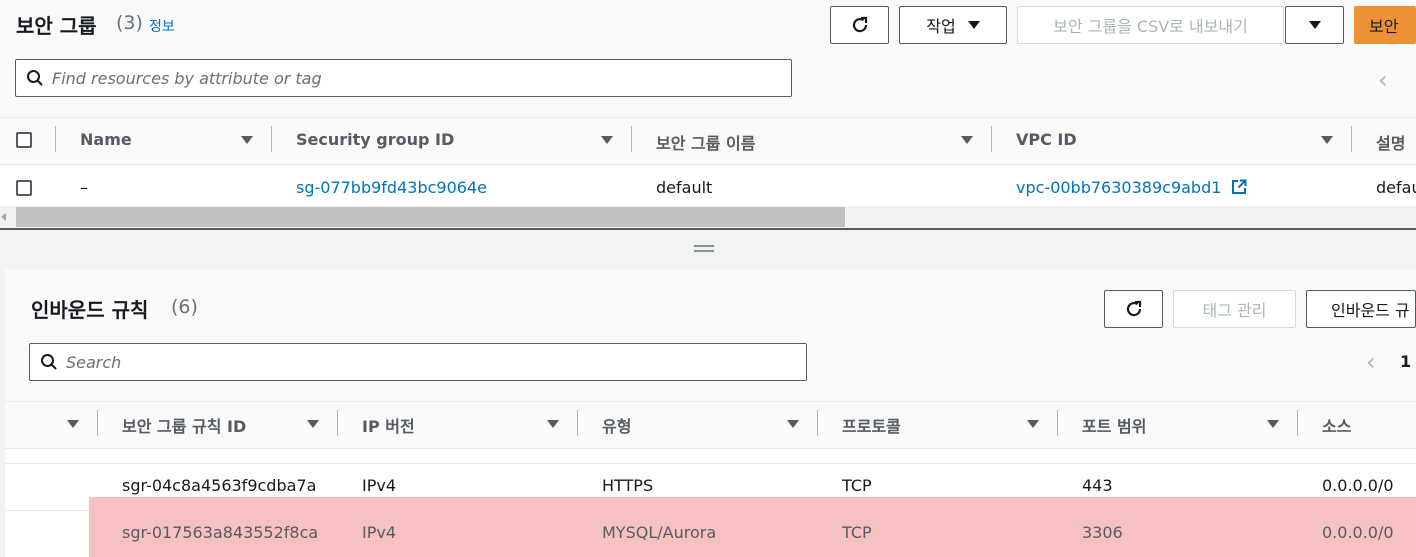 The width and height of the screenshot is (1416, 557). Describe the element at coordinates (1046, 139) in the screenshot. I see `column-header-vpc-id: VPC ID` at that location.